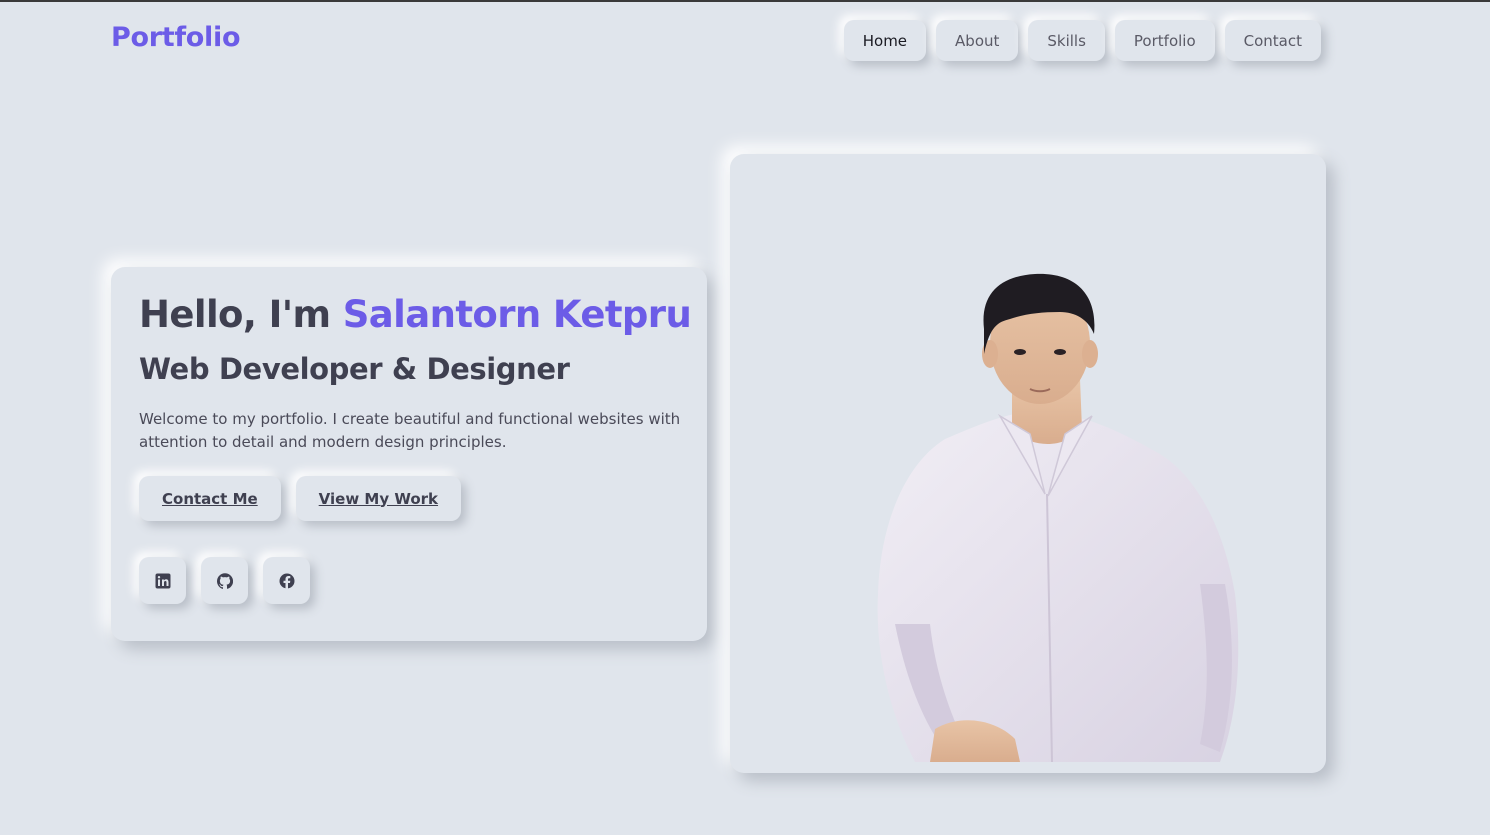 The image size is (1490, 835). Describe the element at coordinates (354, 369) in the screenshot. I see `hero-role: Web Developer & Designer` at that location.